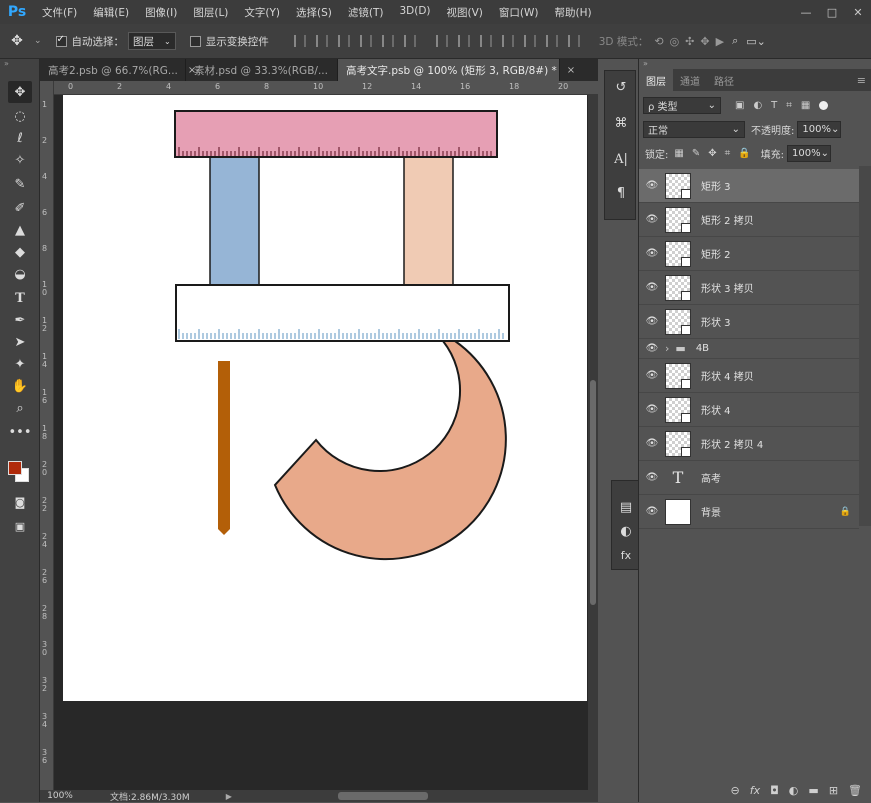 The width and height of the screenshot is (871, 803). Describe the element at coordinates (749, 254) in the screenshot. I see `layer-row: 👁 矩形 2` at that location.